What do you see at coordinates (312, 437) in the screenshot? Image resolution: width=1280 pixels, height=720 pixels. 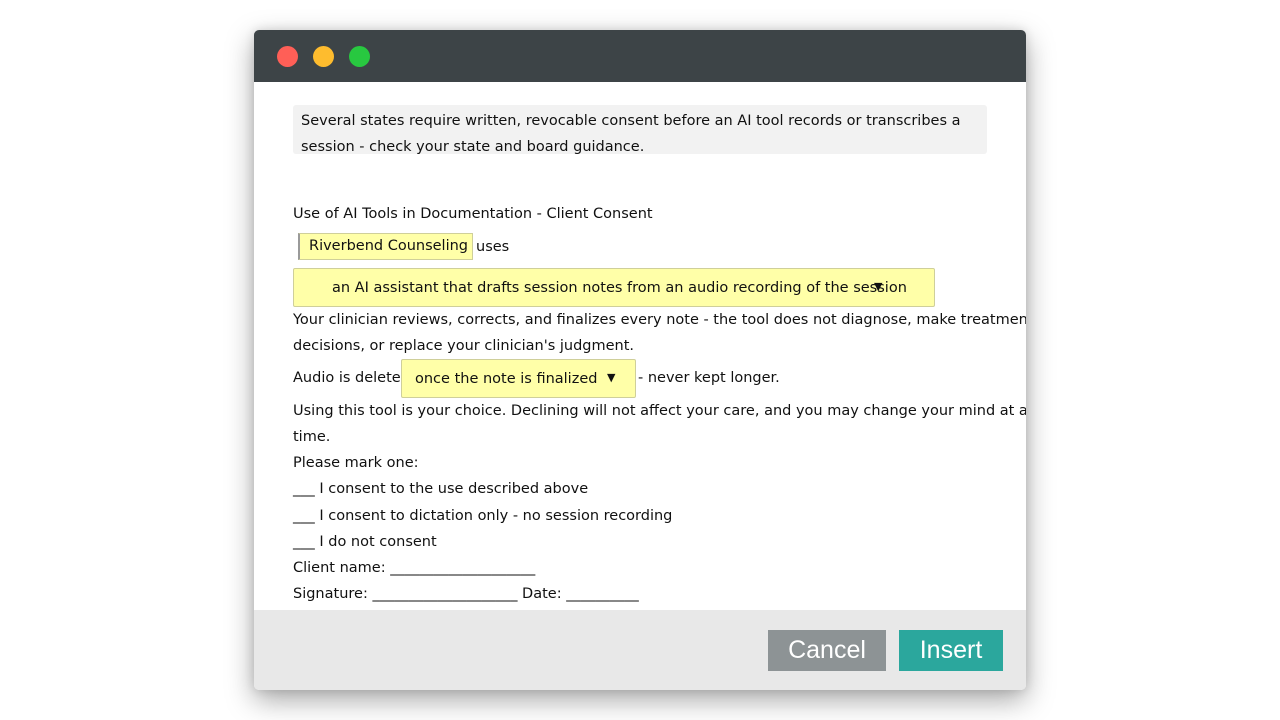 I see `choice-text-line2: time.` at bounding box center [312, 437].